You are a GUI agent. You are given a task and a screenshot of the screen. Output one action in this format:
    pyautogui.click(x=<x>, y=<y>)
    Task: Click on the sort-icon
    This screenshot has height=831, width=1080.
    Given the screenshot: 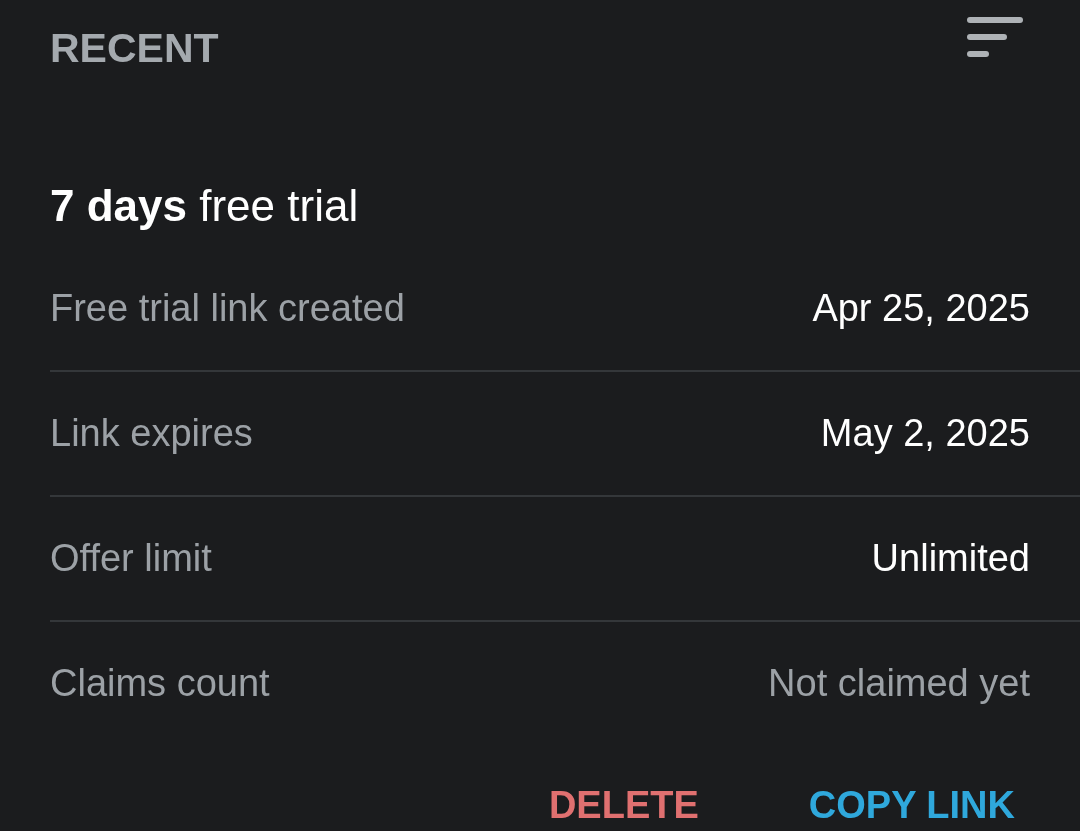 What is the action you would take?
    pyautogui.click(x=995, y=37)
    